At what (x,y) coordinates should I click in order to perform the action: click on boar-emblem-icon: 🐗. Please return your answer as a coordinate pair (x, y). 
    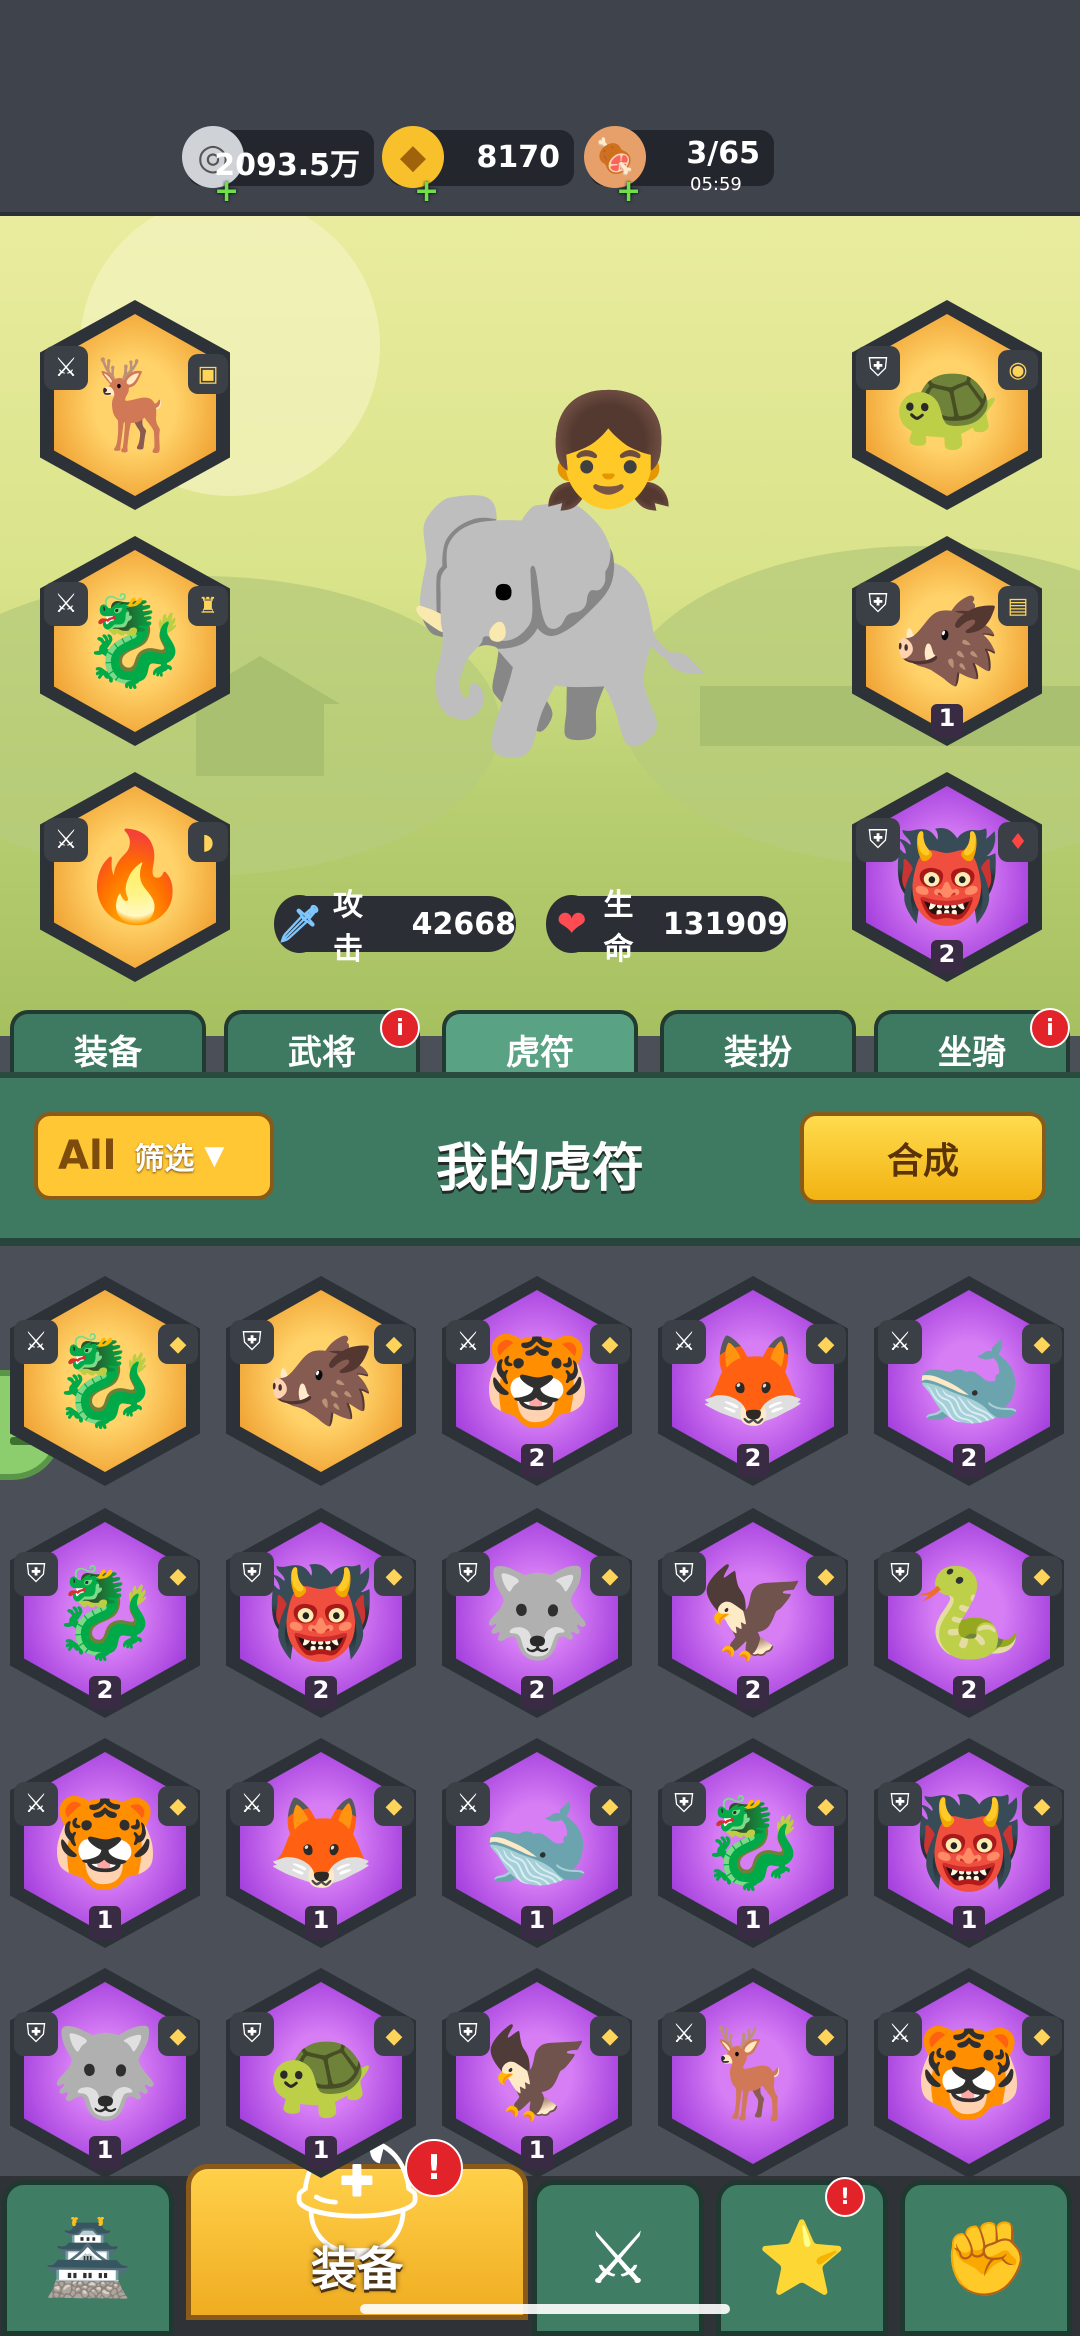
    Looking at the image, I should click on (947, 640).